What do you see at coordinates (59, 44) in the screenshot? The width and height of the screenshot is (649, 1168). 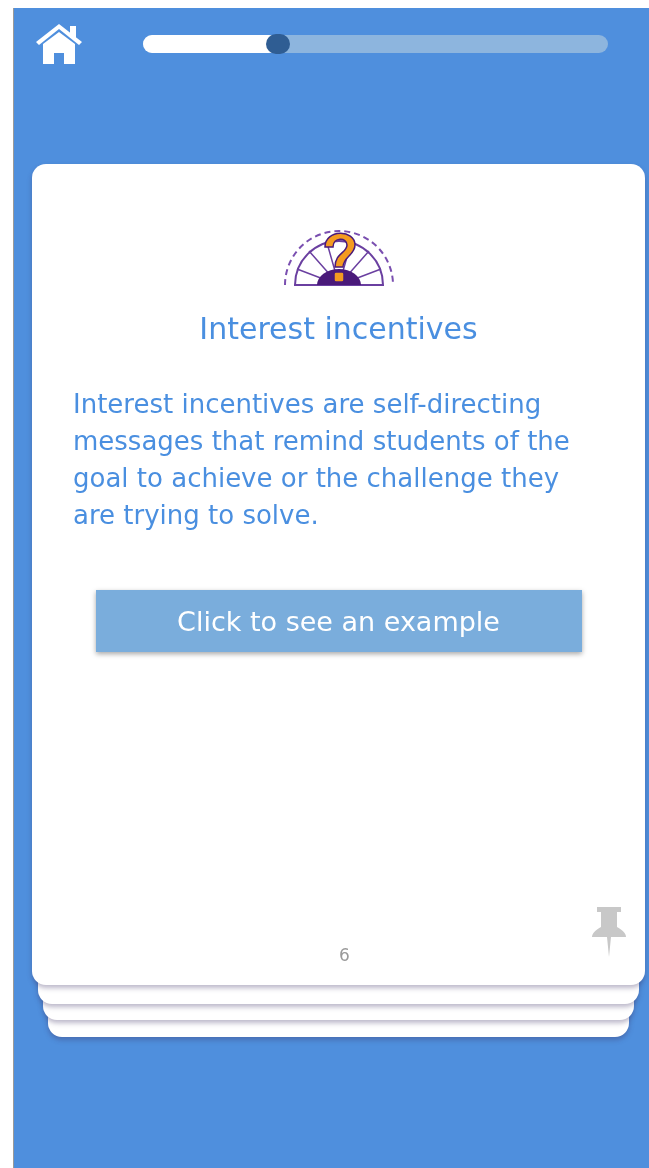 I see `home-icon` at bounding box center [59, 44].